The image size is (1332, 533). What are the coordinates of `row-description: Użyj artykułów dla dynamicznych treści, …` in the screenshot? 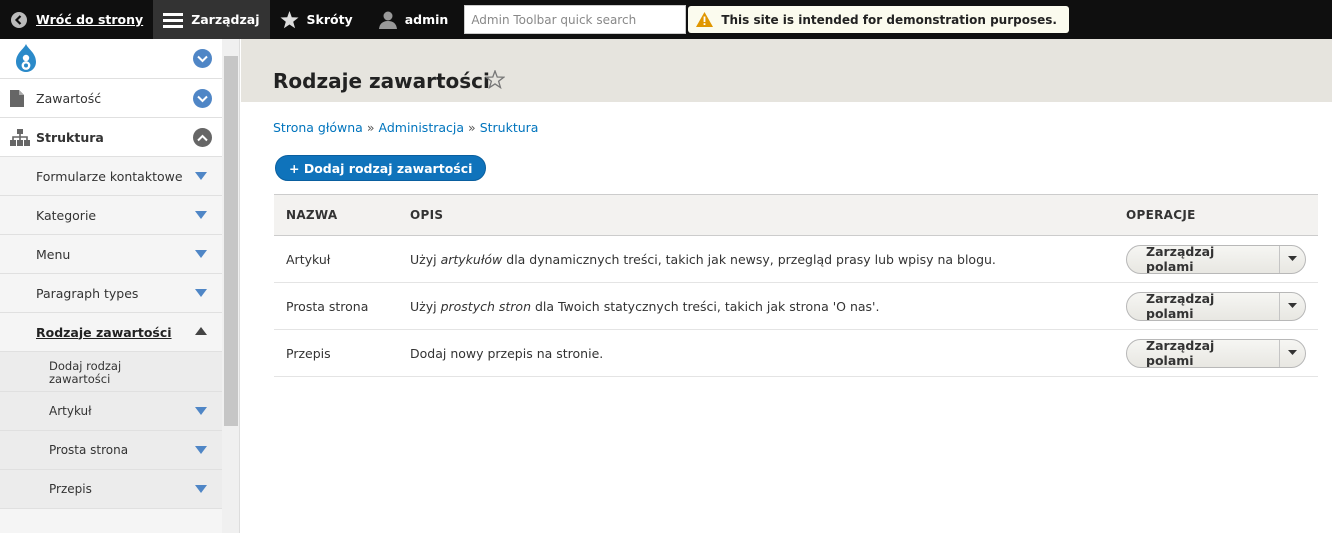 It's located at (760, 259).